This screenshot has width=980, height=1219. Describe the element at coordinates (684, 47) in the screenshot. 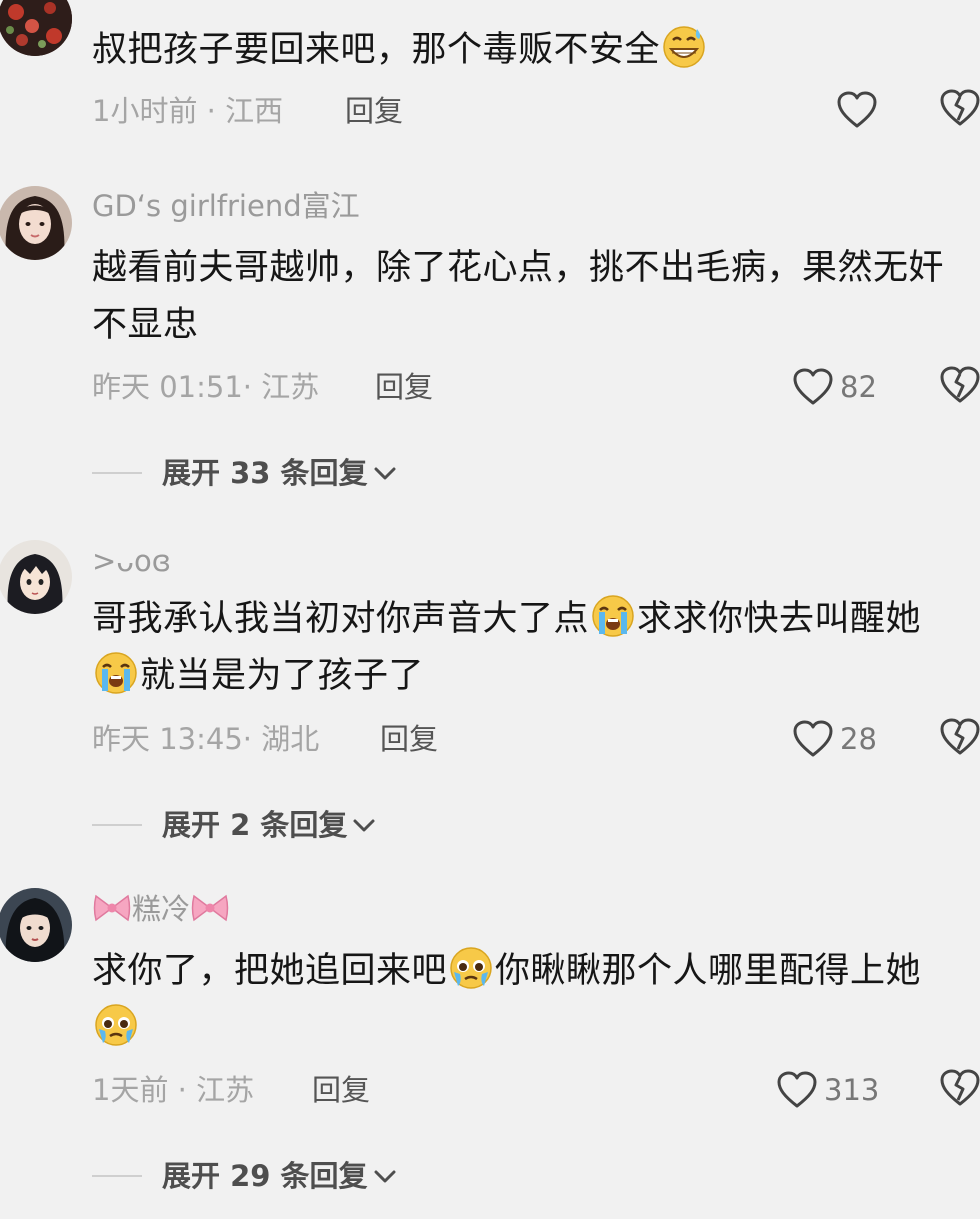

I see `grinning-sweat-emoji-icon` at that location.